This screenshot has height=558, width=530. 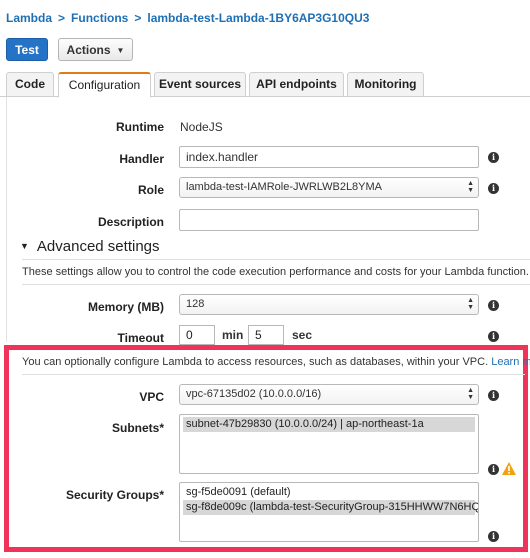 I want to click on breadcrumb-function-name: lambda-test-Lambda-1BY6AP3G10QU3, so click(x=258, y=18).